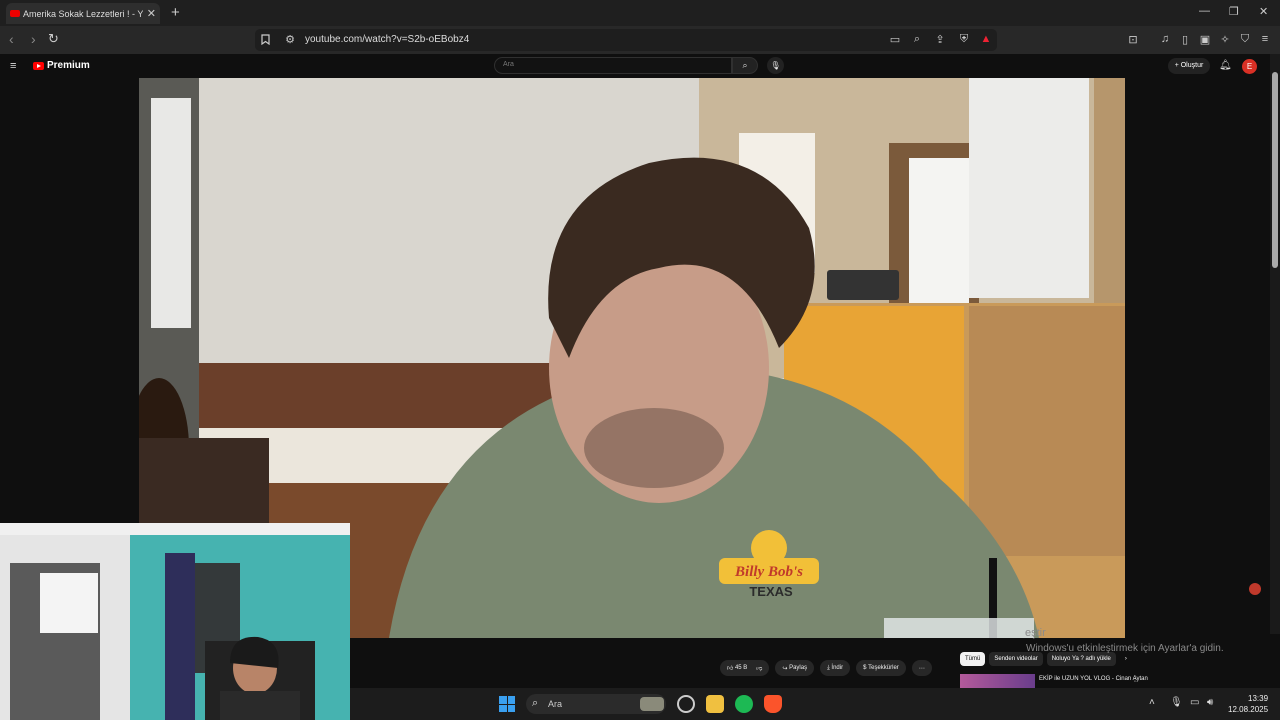 The height and width of the screenshot is (720, 1280). Describe the element at coordinates (265, 39) in the screenshot. I see `bookmark-icon` at that location.